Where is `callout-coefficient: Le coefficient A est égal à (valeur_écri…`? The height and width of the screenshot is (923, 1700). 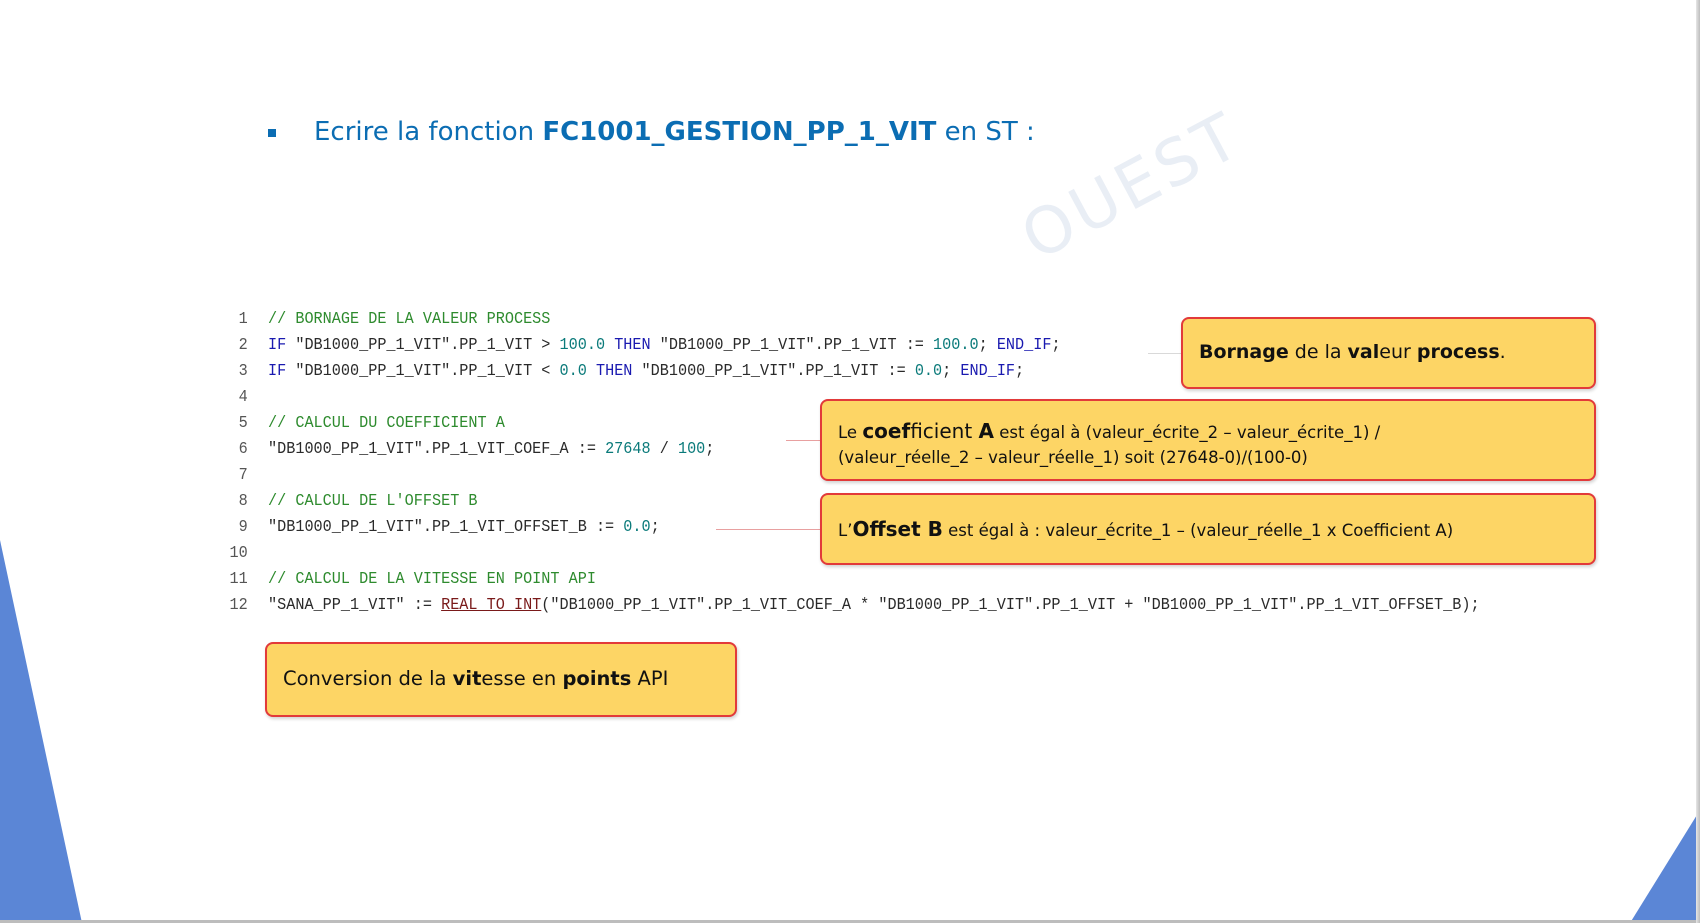
callout-coefficient: Le coefficient A est égal à (valeur_écri… is located at coordinates (1208, 440).